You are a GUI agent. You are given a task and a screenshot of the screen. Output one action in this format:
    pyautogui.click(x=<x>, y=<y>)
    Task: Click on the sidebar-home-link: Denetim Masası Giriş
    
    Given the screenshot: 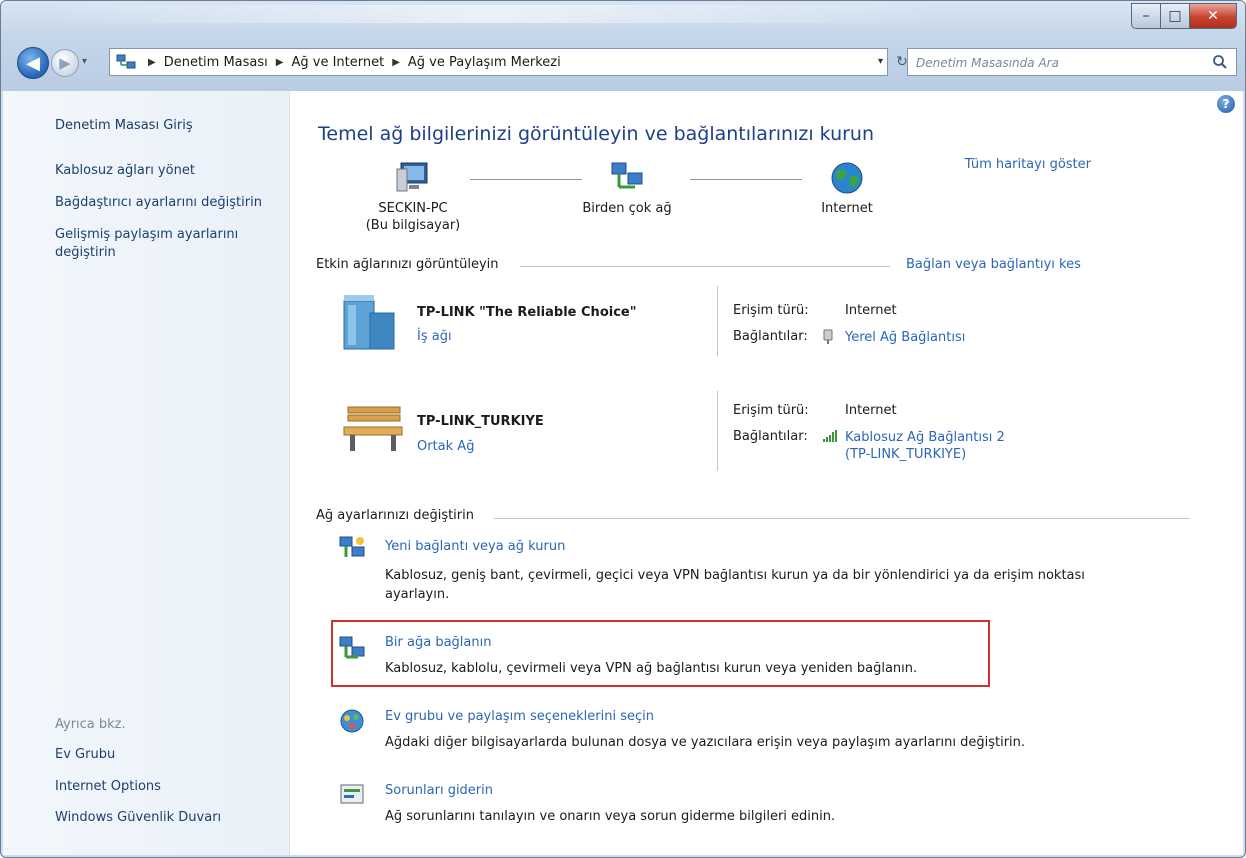 What is the action you would take?
    pyautogui.click(x=124, y=126)
    